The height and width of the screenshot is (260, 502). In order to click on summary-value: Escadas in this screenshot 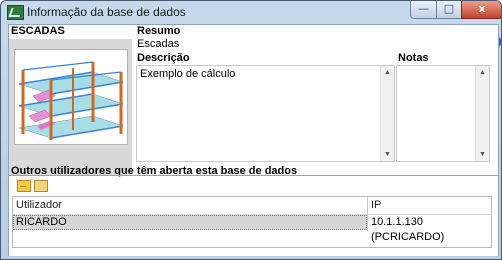, I will do `click(158, 44)`.